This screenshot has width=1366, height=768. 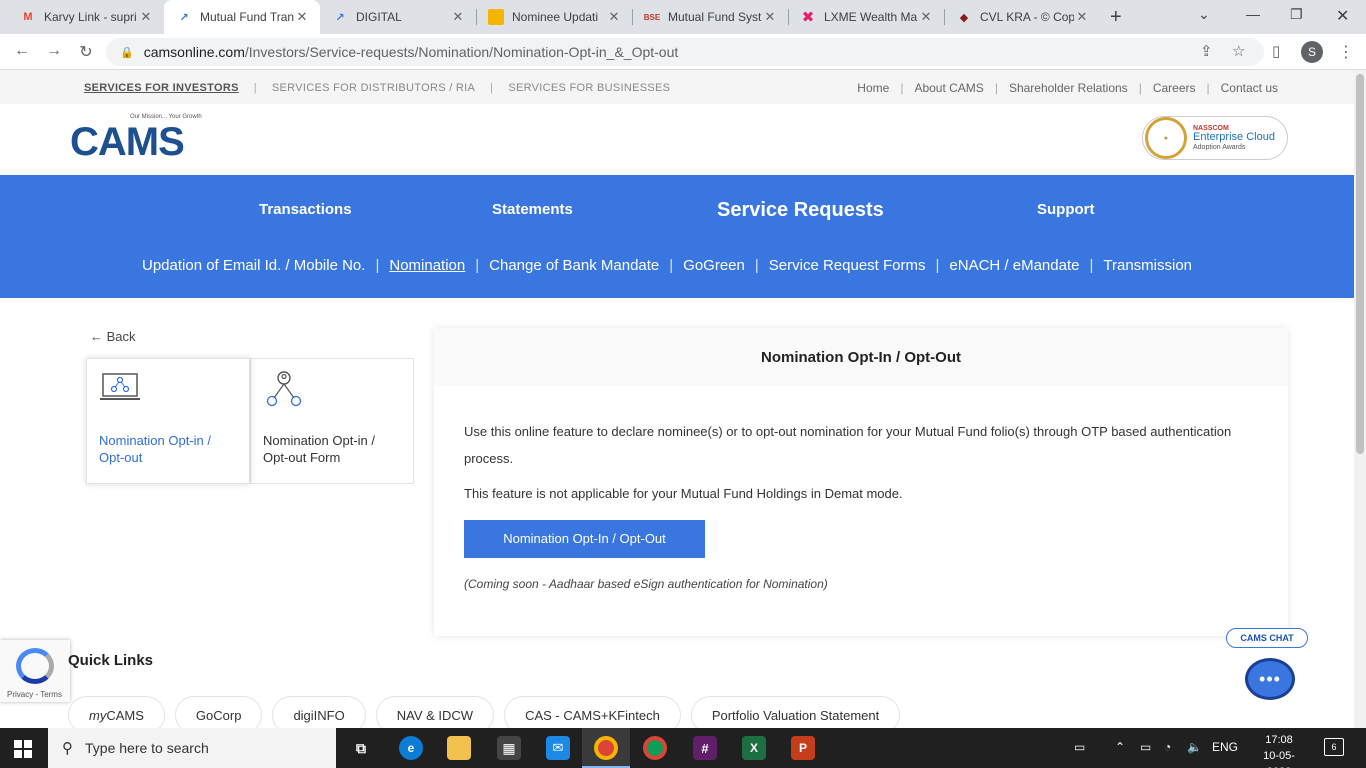 What do you see at coordinates (710, 17) in the screenshot?
I see `browser-tab: BSE Mutual Fund Syst ✕` at bounding box center [710, 17].